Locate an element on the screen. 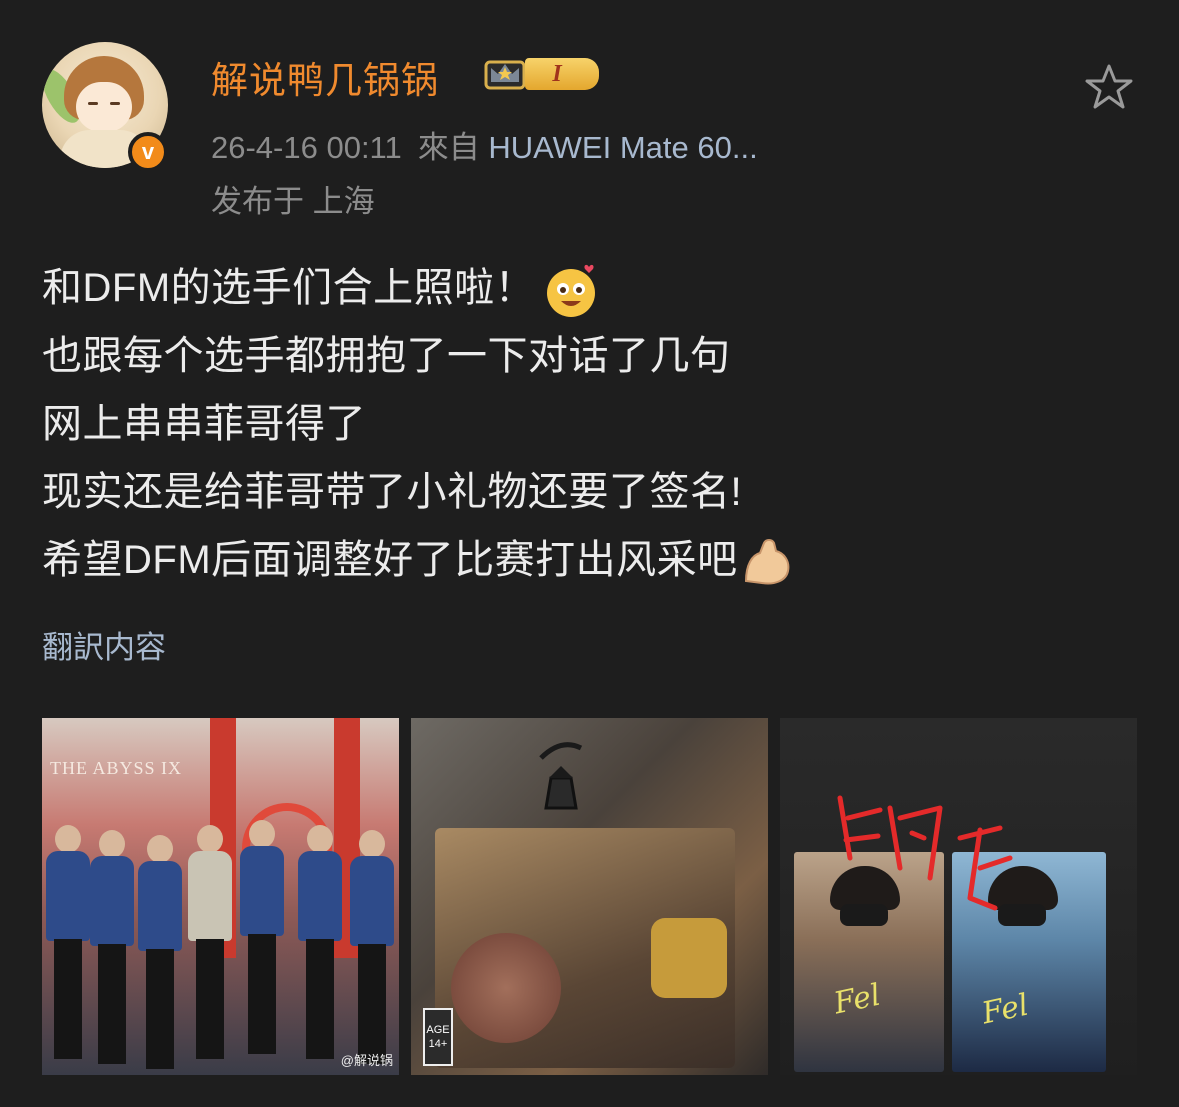  age-rating: AGE 14+ is located at coordinates (438, 1037).